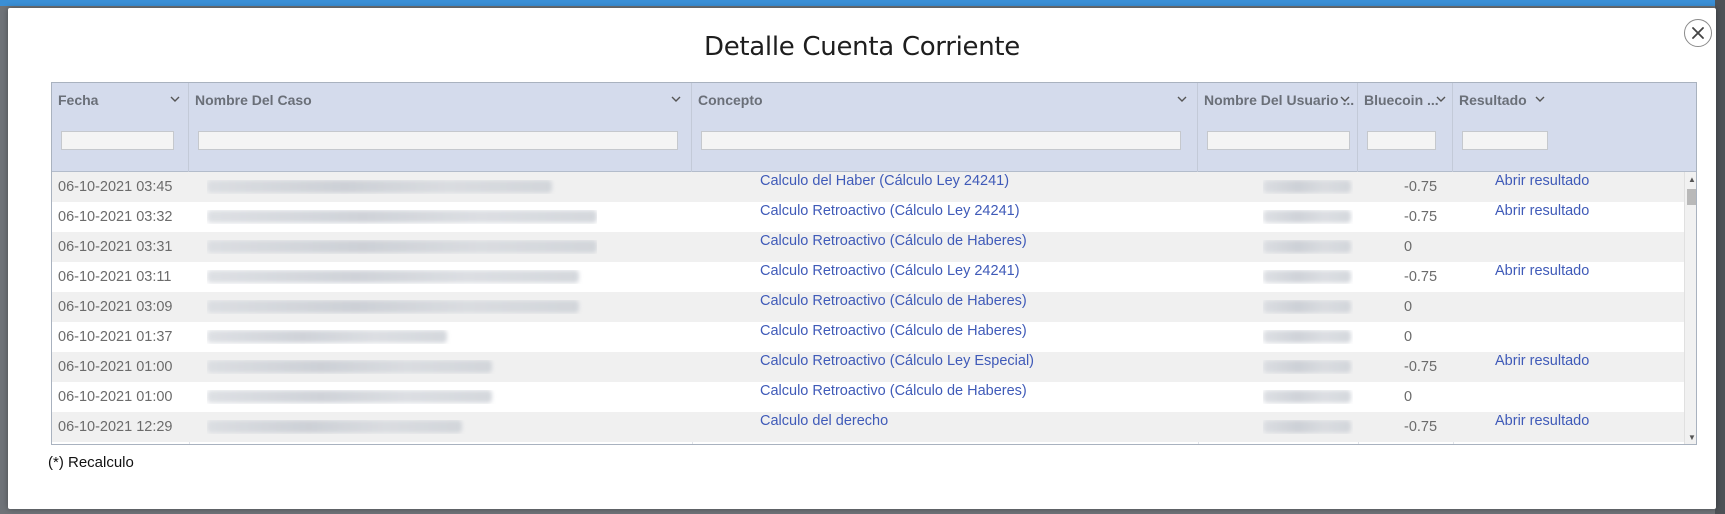 The height and width of the screenshot is (514, 1725). Describe the element at coordinates (115, 427) in the screenshot. I see `cell-fecha: 06-10-2021 12:29` at that location.